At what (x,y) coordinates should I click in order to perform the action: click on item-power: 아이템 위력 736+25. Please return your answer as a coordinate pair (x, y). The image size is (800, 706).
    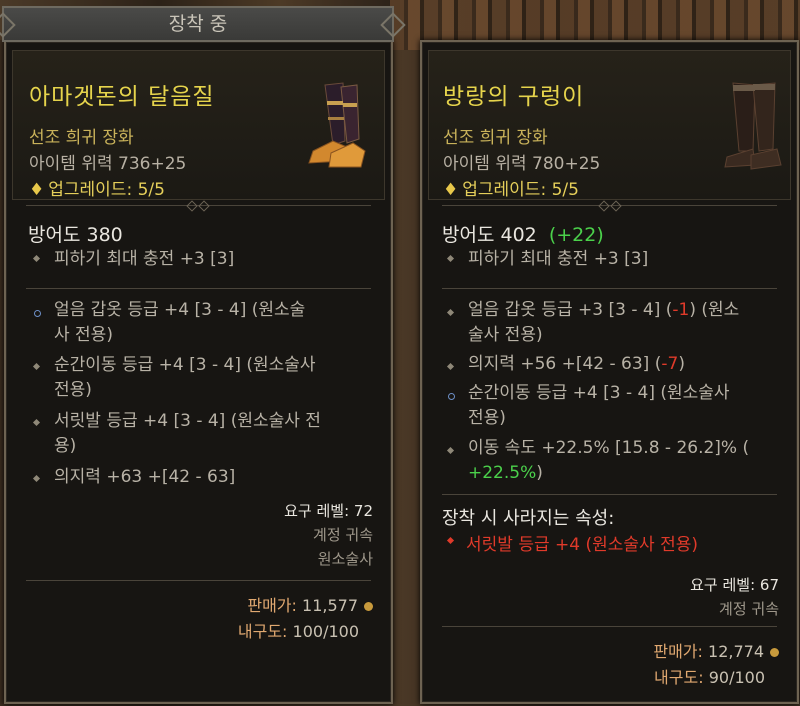
    Looking at the image, I should click on (108, 164).